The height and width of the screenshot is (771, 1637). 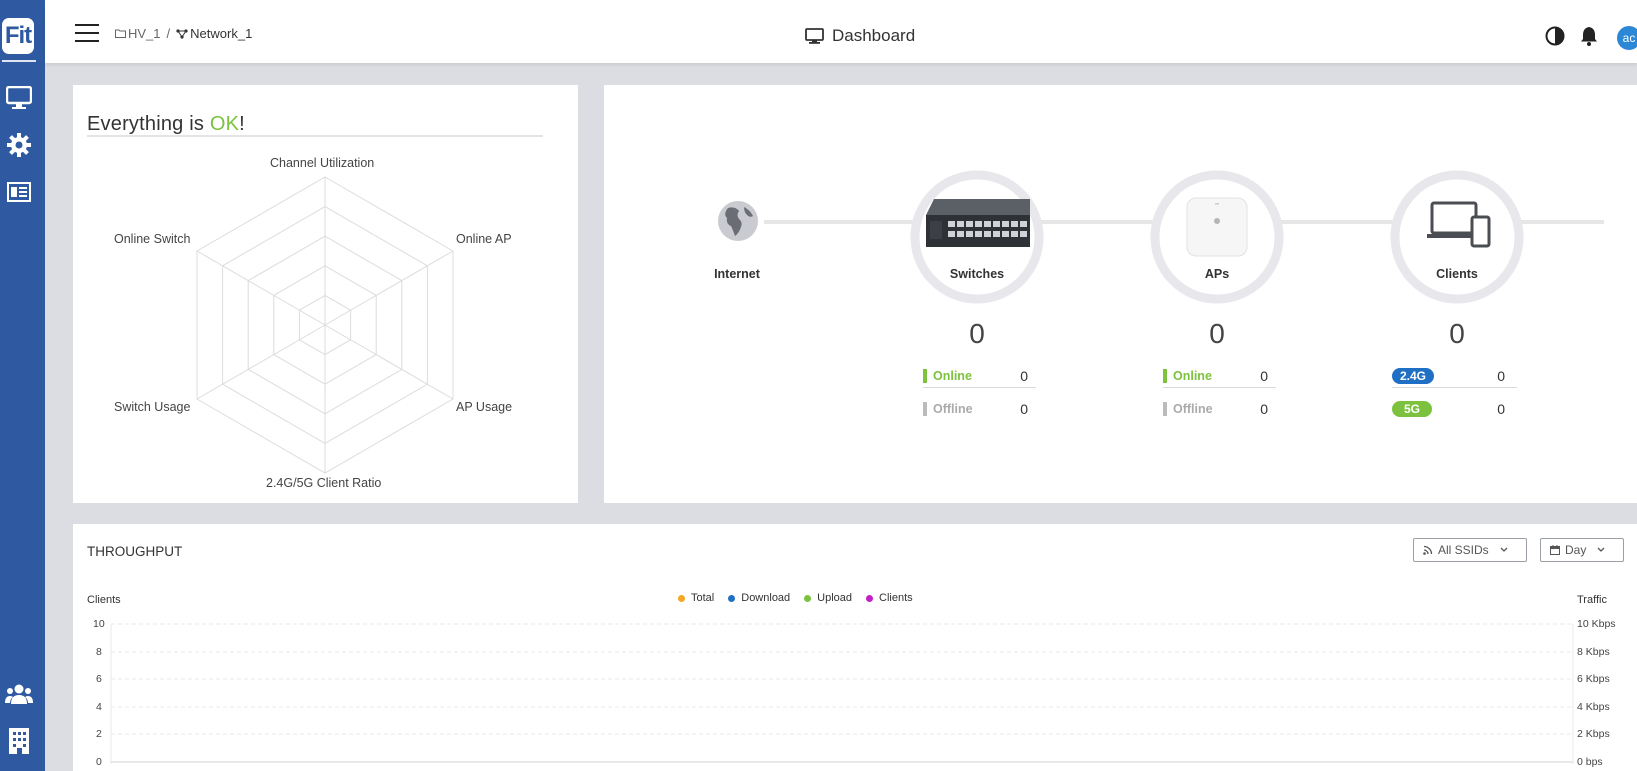 I want to click on right-tick: 6 Kbps, so click(x=1593, y=679).